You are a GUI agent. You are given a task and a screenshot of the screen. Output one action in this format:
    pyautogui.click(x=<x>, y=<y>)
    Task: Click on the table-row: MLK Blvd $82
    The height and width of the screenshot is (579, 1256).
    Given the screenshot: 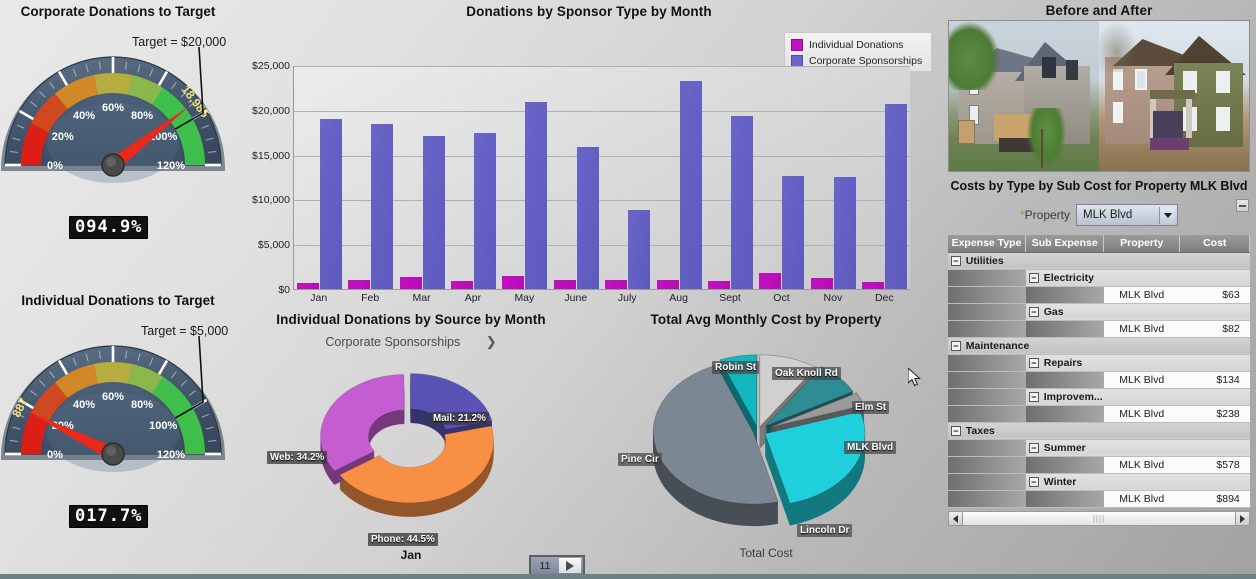 What is the action you would take?
    pyautogui.click(x=1098, y=329)
    